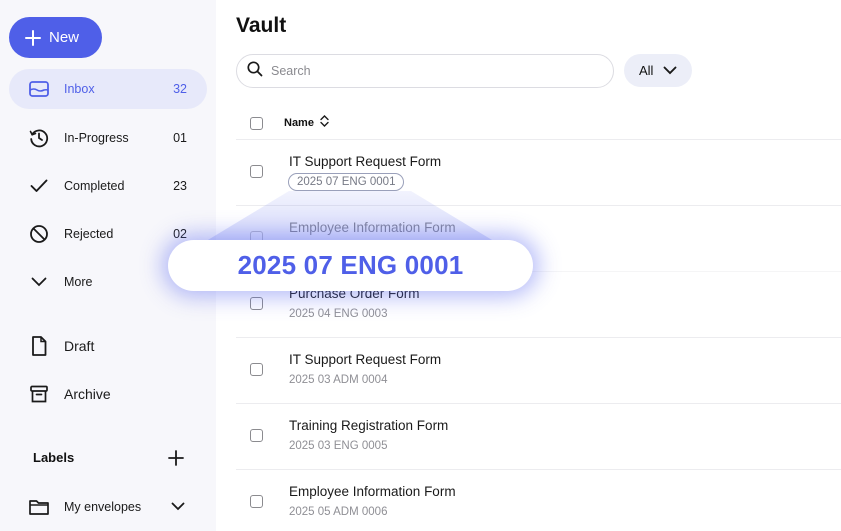 This screenshot has height=531, width=841. I want to click on zoom-callout: 2025 07 ENG 0001, so click(350, 265).